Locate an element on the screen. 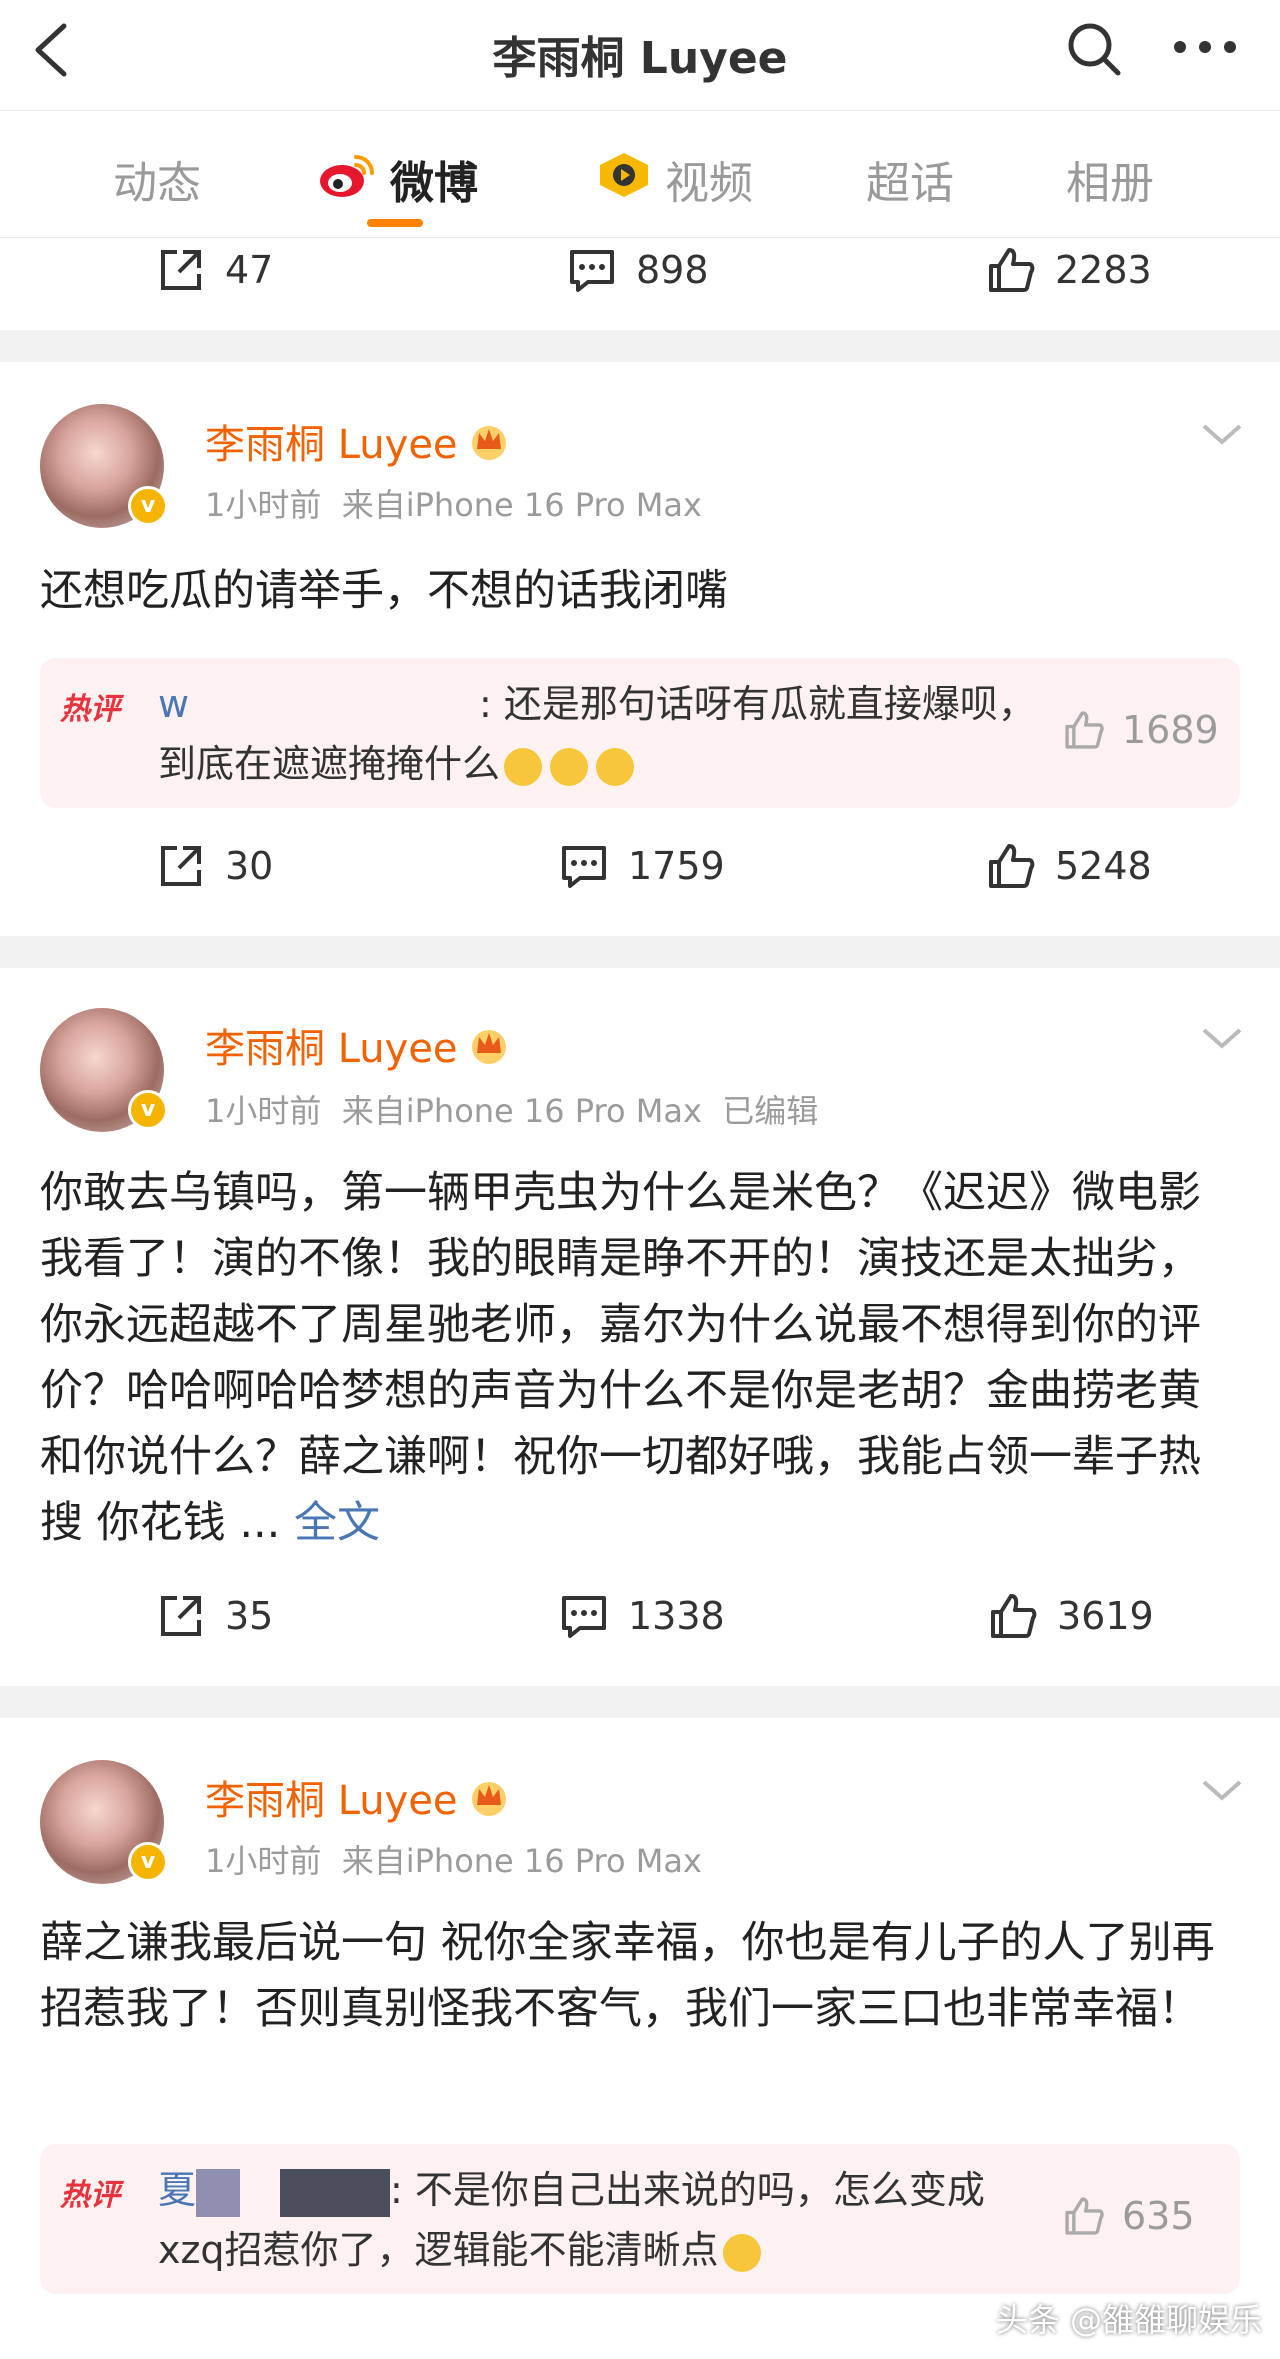 Image resolution: width=1280 pixels, height=2359 pixels. repost-count: 35 is located at coordinates (249, 1616).